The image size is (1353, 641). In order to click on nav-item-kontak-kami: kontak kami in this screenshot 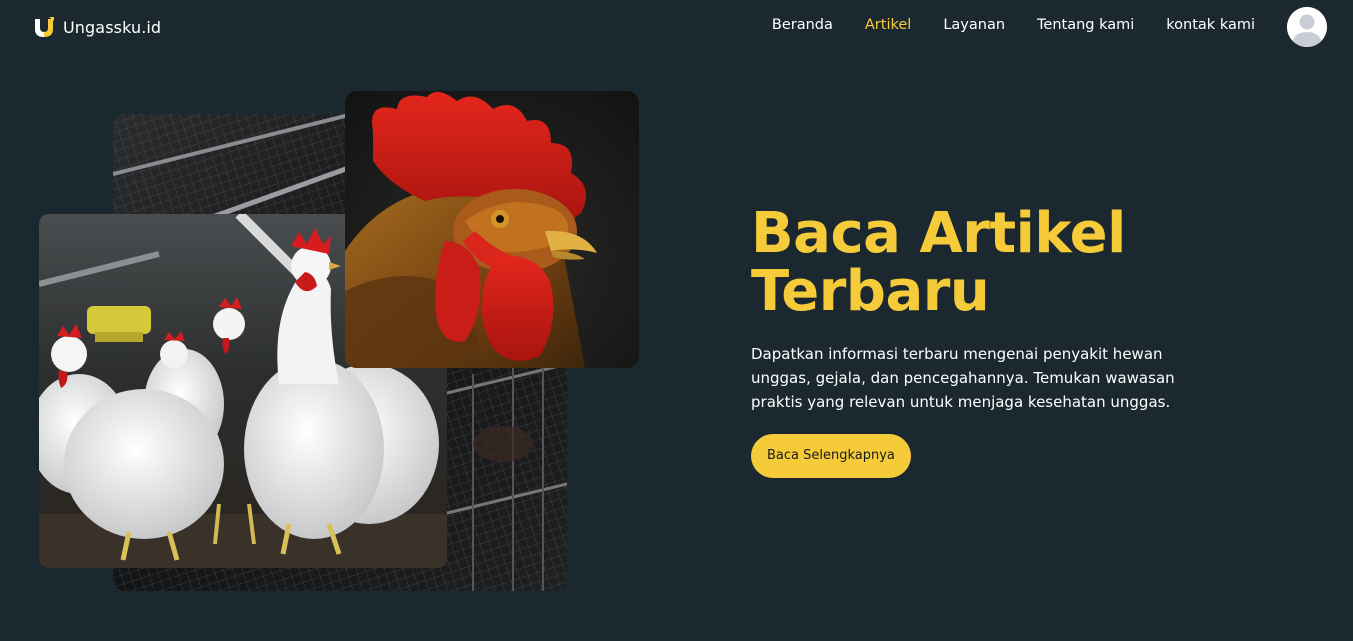, I will do `click(1210, 25)`.